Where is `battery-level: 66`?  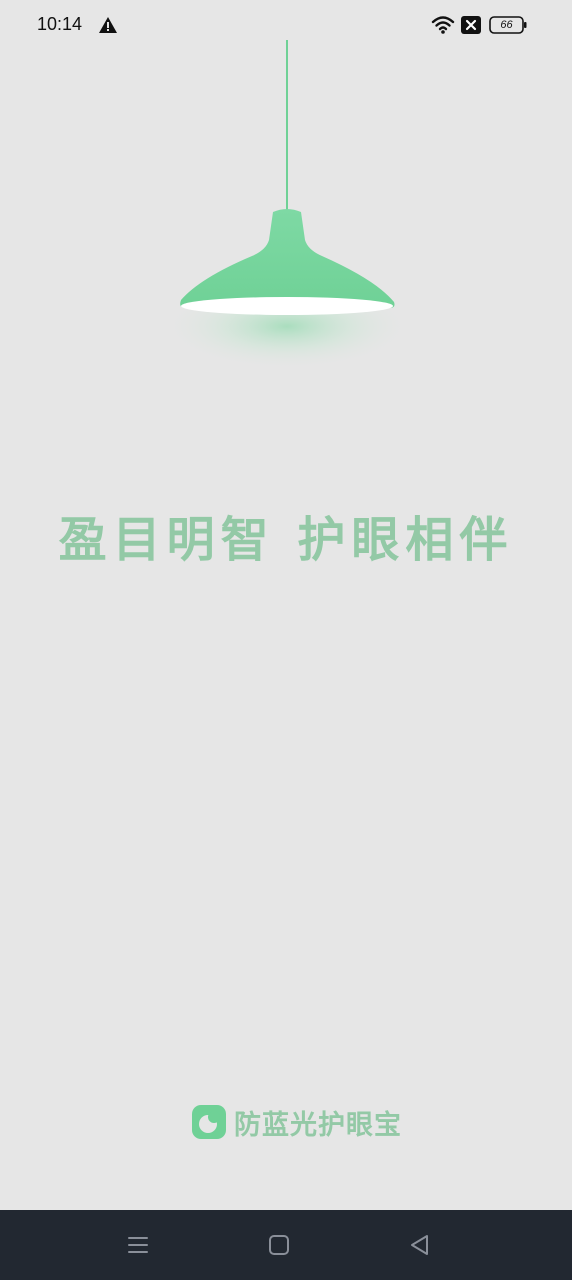
battery-level: 66 is located at coordinates (506, 25).